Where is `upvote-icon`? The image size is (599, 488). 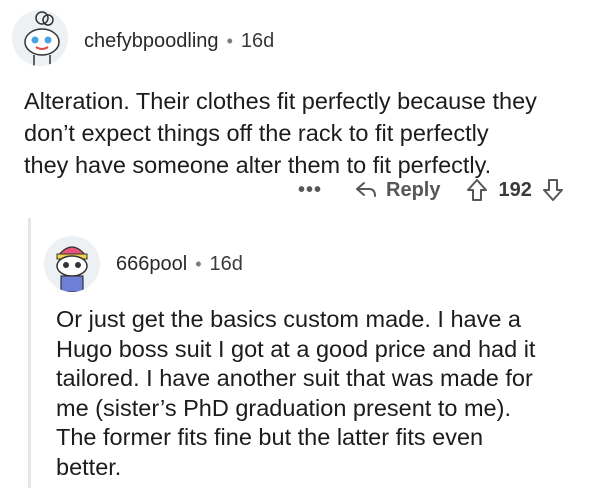 upvote-icon is located at coordinates (477, 190).